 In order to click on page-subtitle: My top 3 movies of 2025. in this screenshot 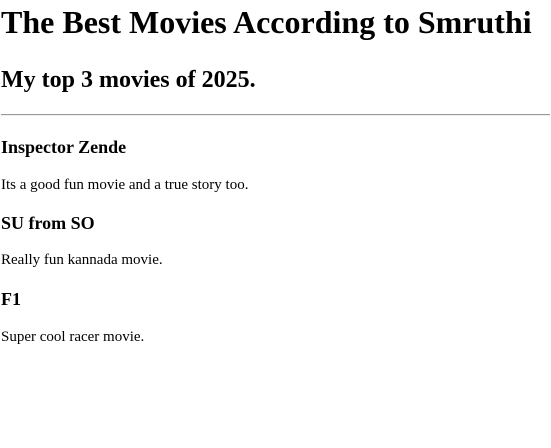, I will do `click(128, 80)`.